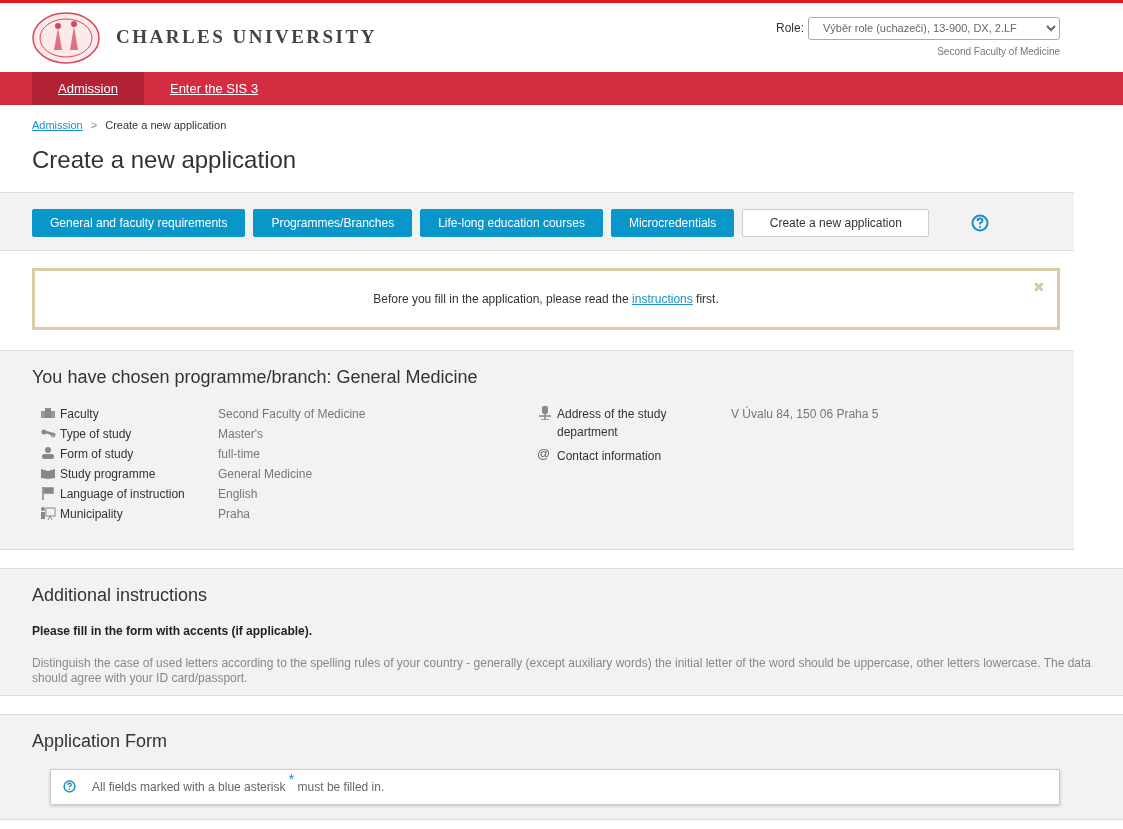  What do you see at coordinates (48, 474) in the screenshot?
I see `book-icon` at bounding box center [48, 474].